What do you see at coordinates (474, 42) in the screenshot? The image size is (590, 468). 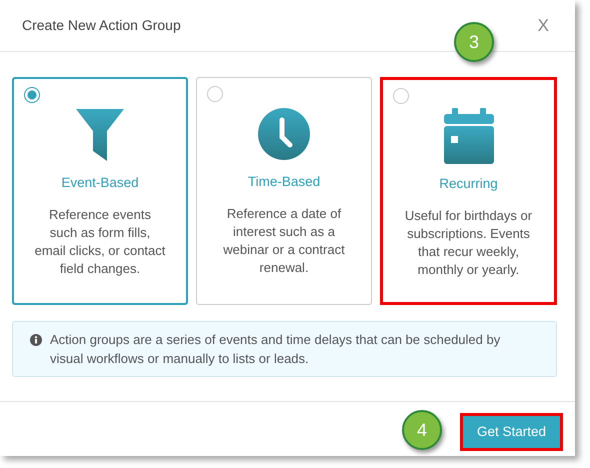 I see `step-marker: 3` at bounding box center [474, 42].